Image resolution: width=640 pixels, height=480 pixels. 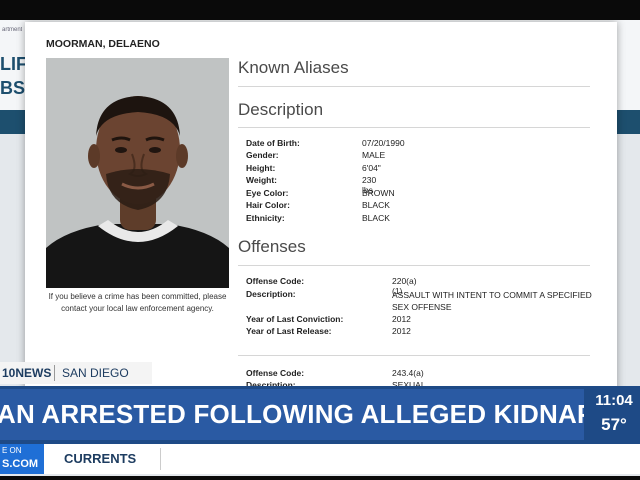 What do you see at coordinates (262, 155) in the screenshot?
I see `gender-label: Gender:` at bounding box center [262, 155].